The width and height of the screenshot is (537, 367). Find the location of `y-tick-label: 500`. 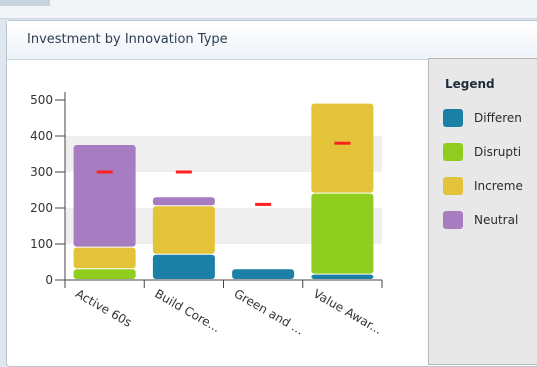

y-tick-label: 500 is located at coordinates (41, 100).